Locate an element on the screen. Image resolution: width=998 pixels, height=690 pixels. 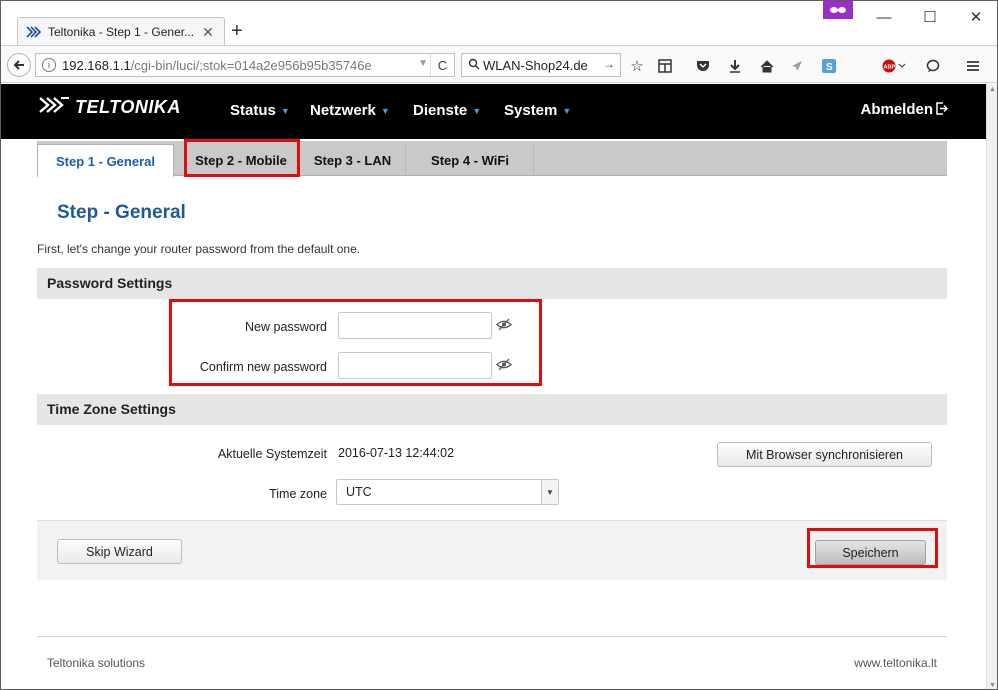
chat-icon is located at coordinates (933, 66).